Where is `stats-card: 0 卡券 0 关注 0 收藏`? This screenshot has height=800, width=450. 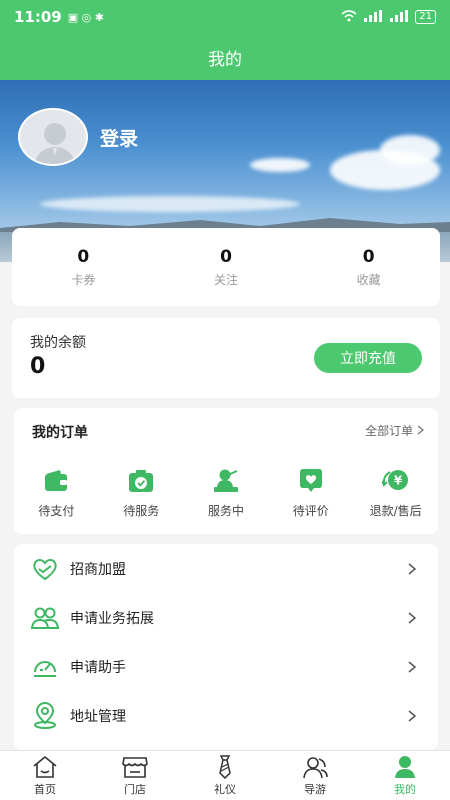
stats-card: 0 卡券 0 关注 0 收藏 is located at coordinates (226, 267).